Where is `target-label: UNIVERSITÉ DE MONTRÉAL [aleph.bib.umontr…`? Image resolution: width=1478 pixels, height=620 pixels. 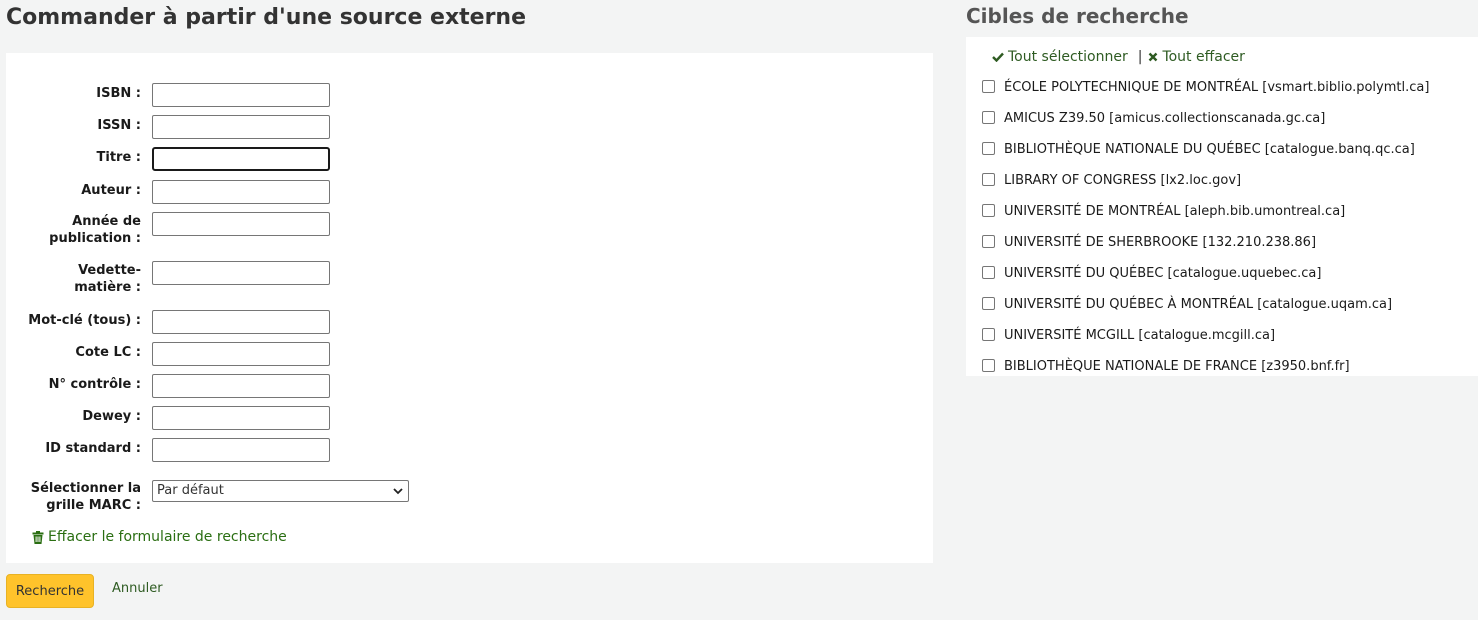 target-label: UNIVERSITÉ DE MONTRÉAL [aleph.bib.umontr… is located at coordinates (1175, 211).